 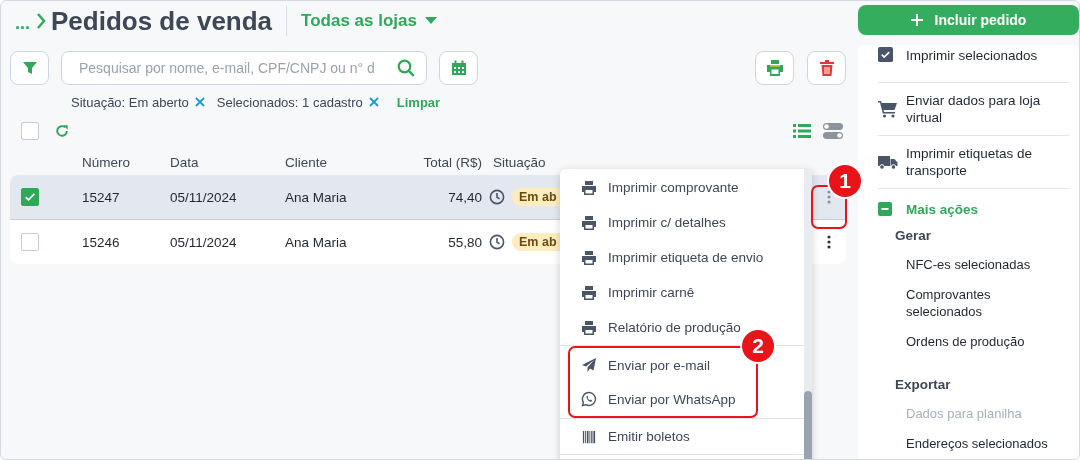 What do you see at coordinates (663, 399) in the screenshot?
I see `menu-item: Enviar por WhatsApp` at bounding box center [663, 399].